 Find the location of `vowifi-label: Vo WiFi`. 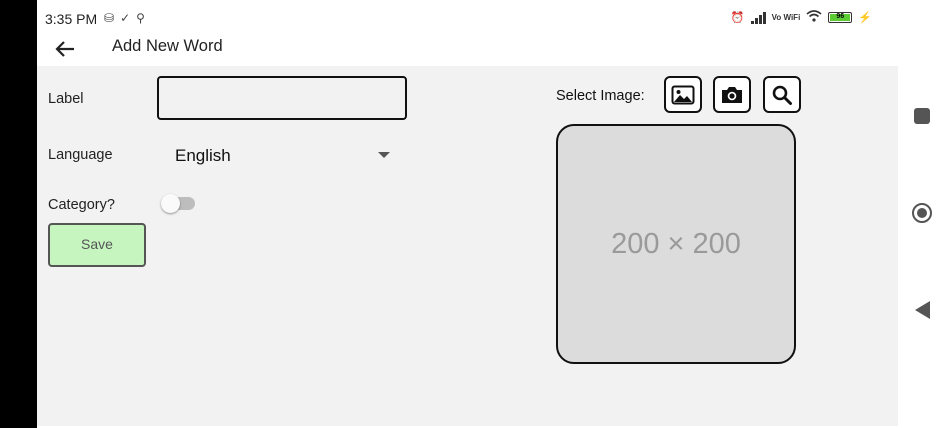

vowifi-label: Vo WiFi is located at coordinates (786, 17).